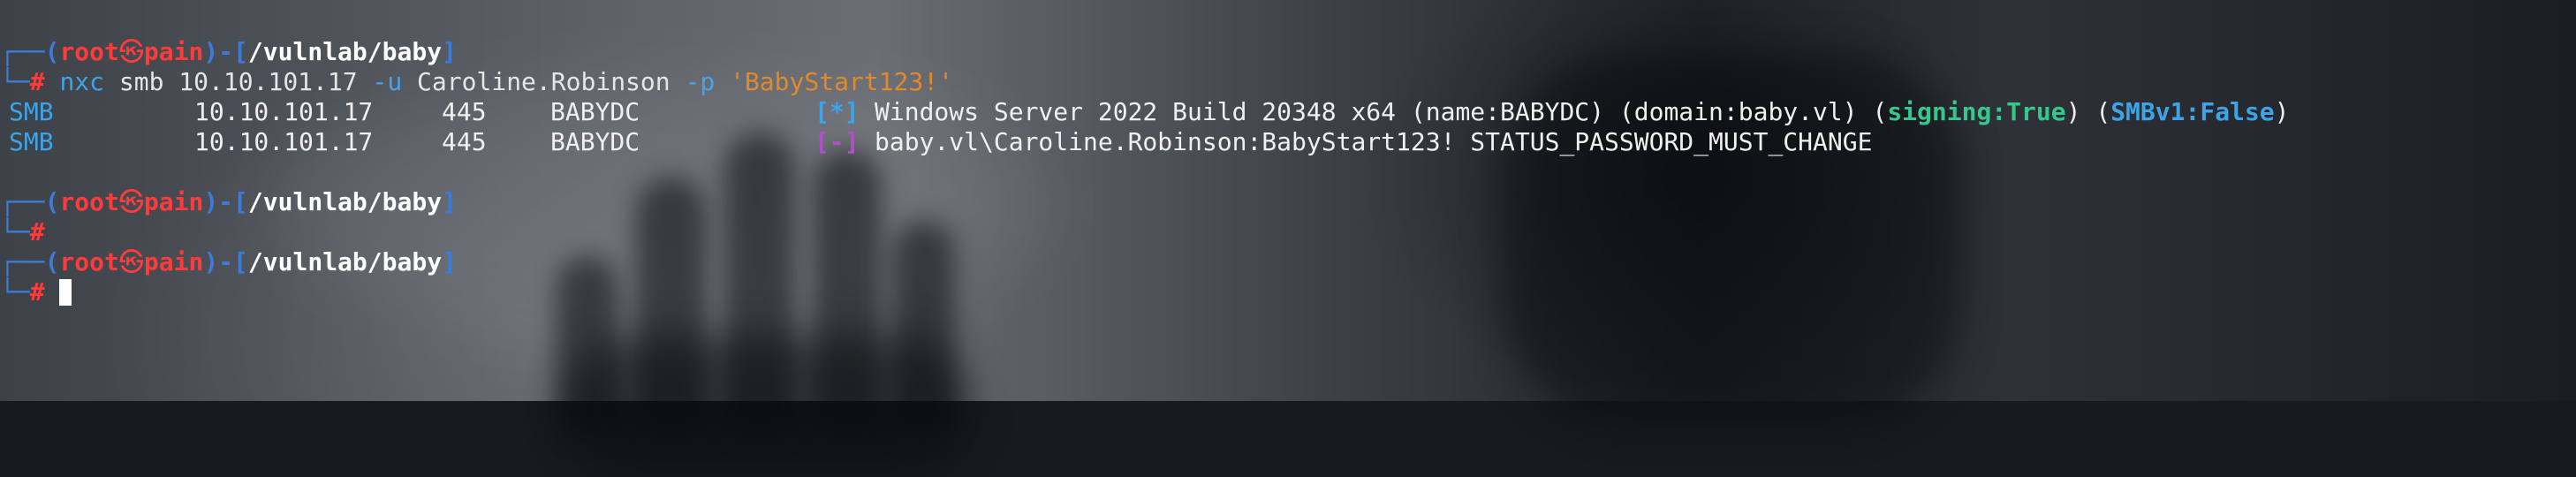 This screenshot has width=2576, height=477. I want to click on command-program: nxc, so click(82, 81).